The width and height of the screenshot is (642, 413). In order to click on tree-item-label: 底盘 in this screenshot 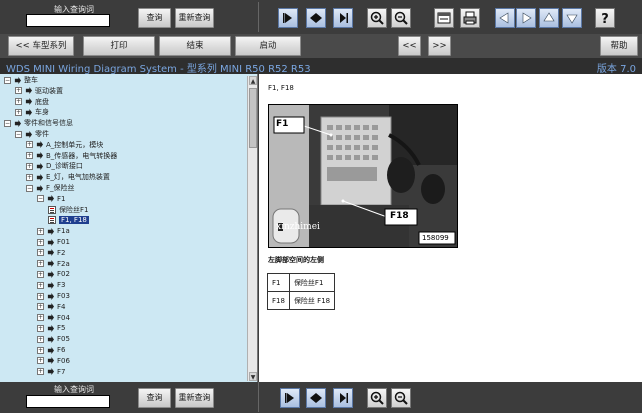, I will do `click(42, 101)`.